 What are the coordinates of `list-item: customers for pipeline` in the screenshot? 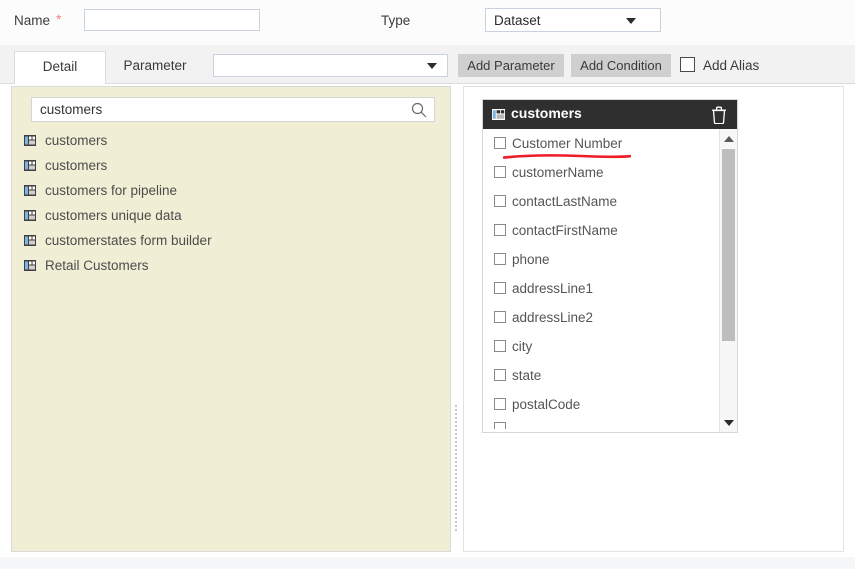 It's located at (231, 190).